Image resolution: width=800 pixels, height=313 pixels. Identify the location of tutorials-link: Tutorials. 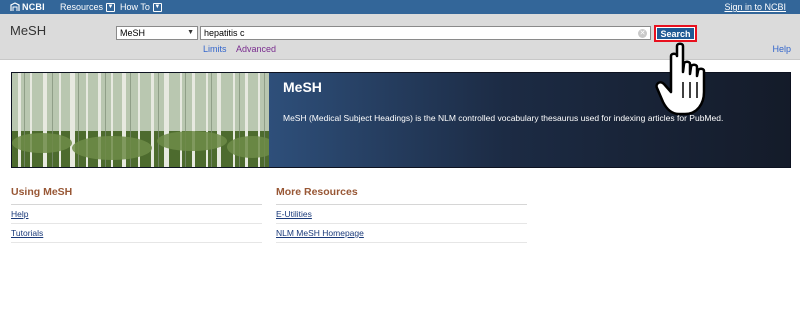
(136, 233).